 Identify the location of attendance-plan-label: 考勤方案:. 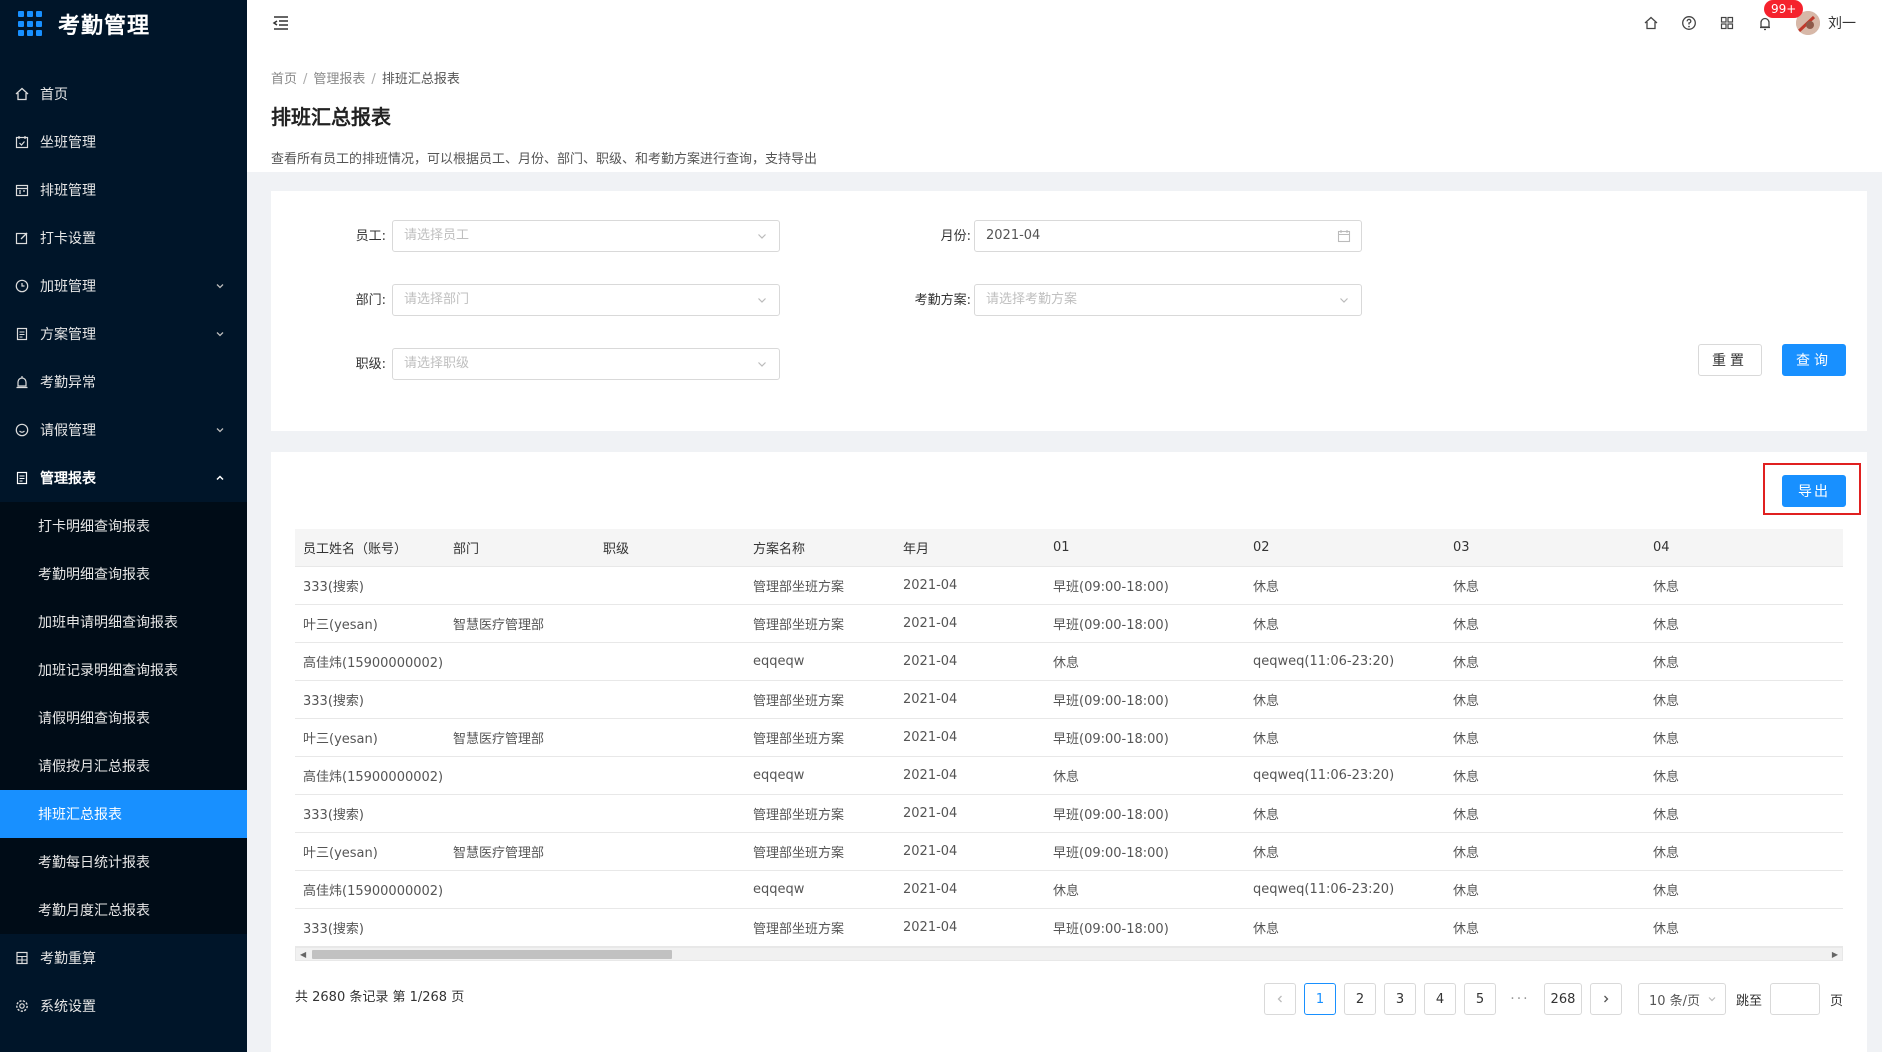
(942, 300).